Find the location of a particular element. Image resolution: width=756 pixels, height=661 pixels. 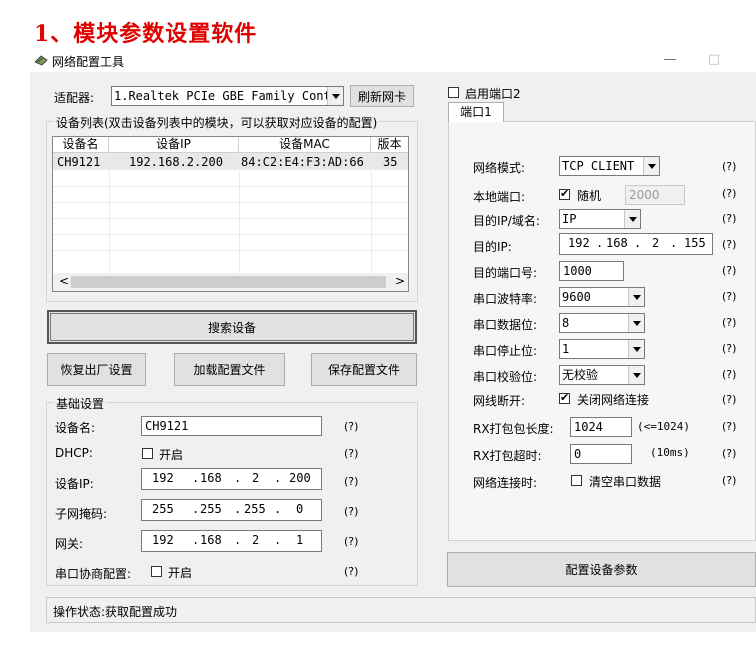

enable-port2-checkbox is located at coordinates (453, 92).